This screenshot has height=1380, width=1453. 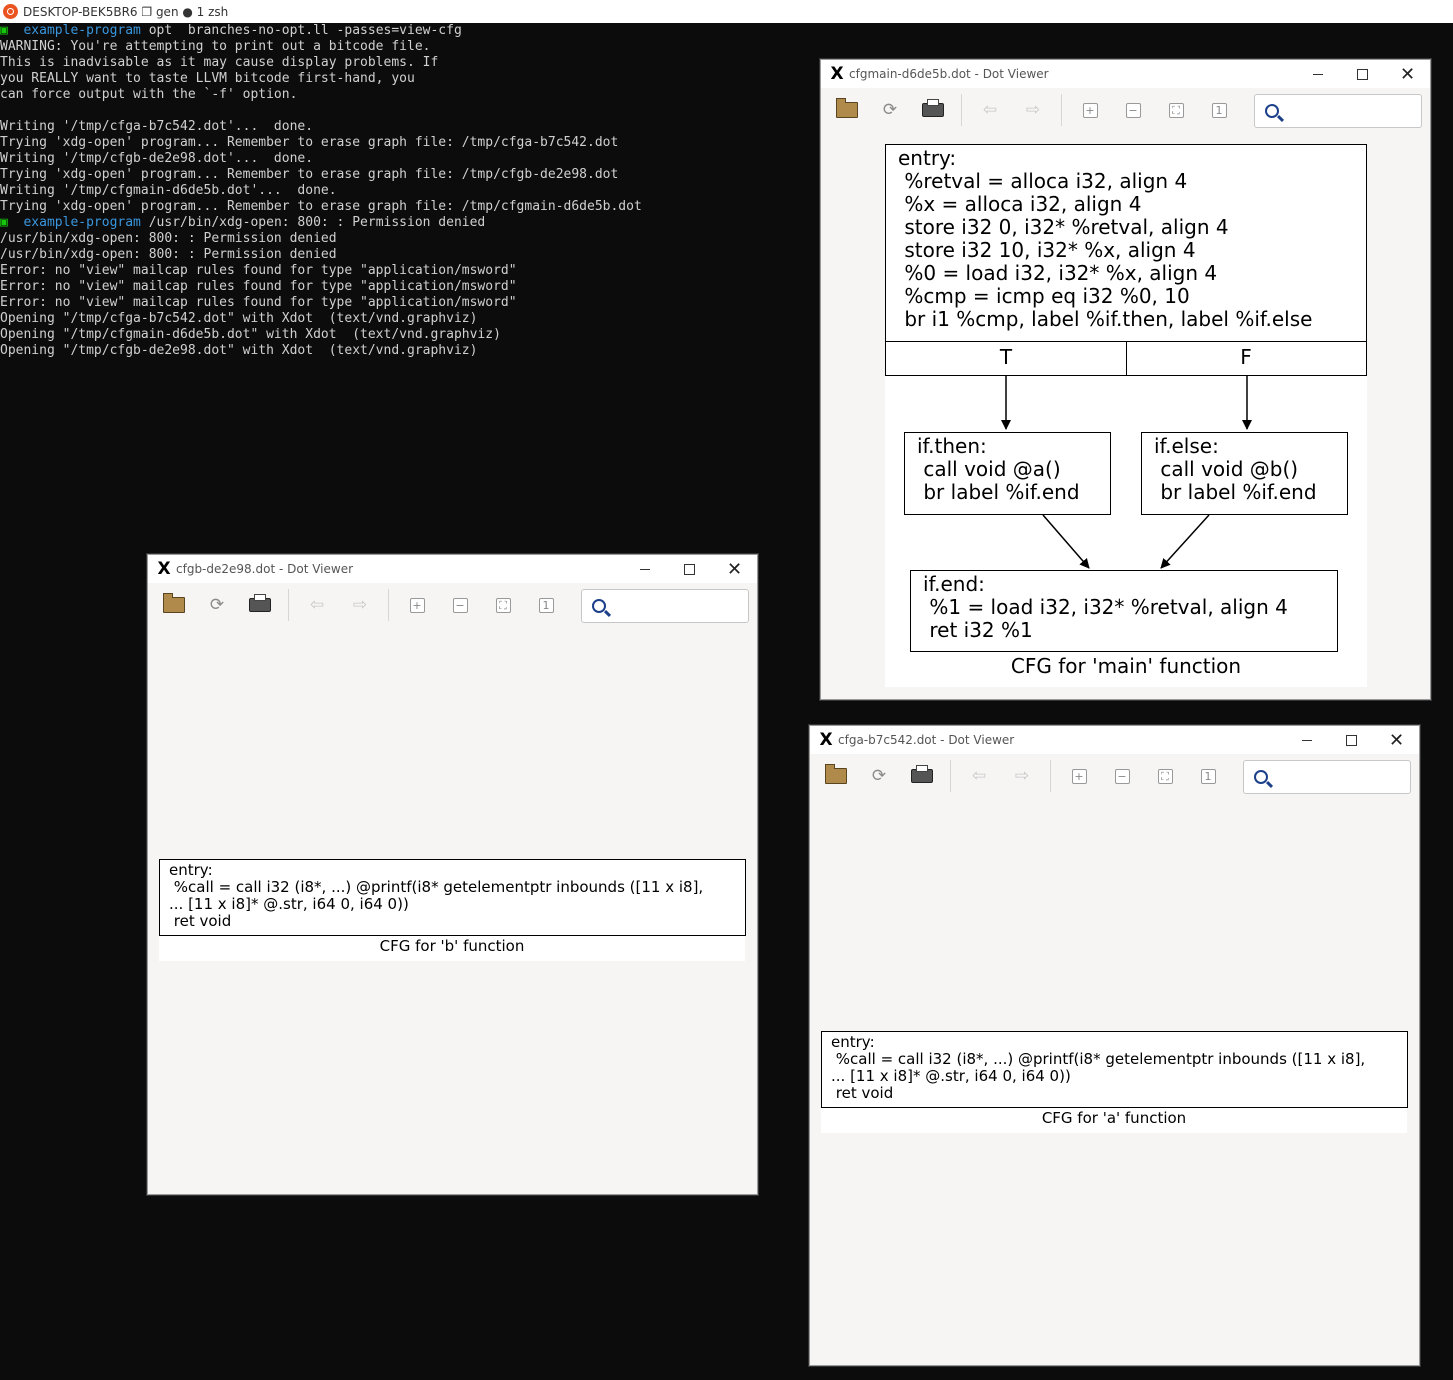 I want to click on port-true-label: T, so click(x=1006, y=357).